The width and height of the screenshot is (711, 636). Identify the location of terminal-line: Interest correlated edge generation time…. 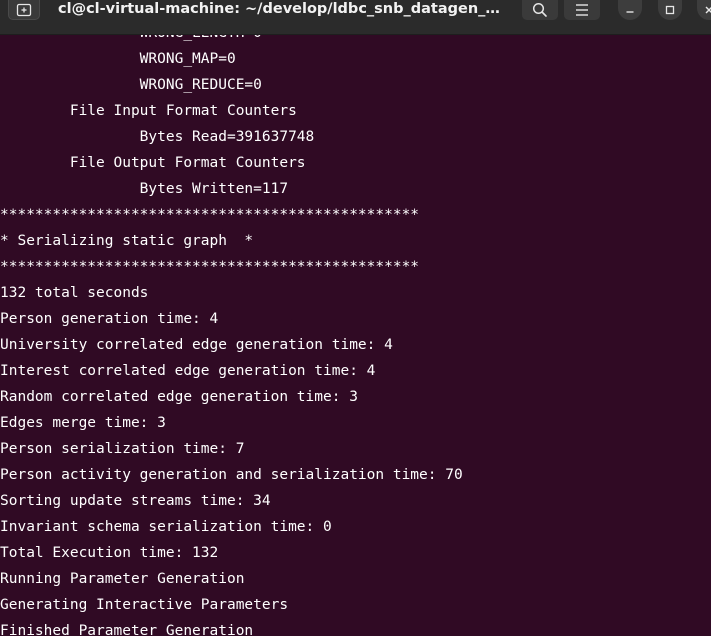
(188, 371).